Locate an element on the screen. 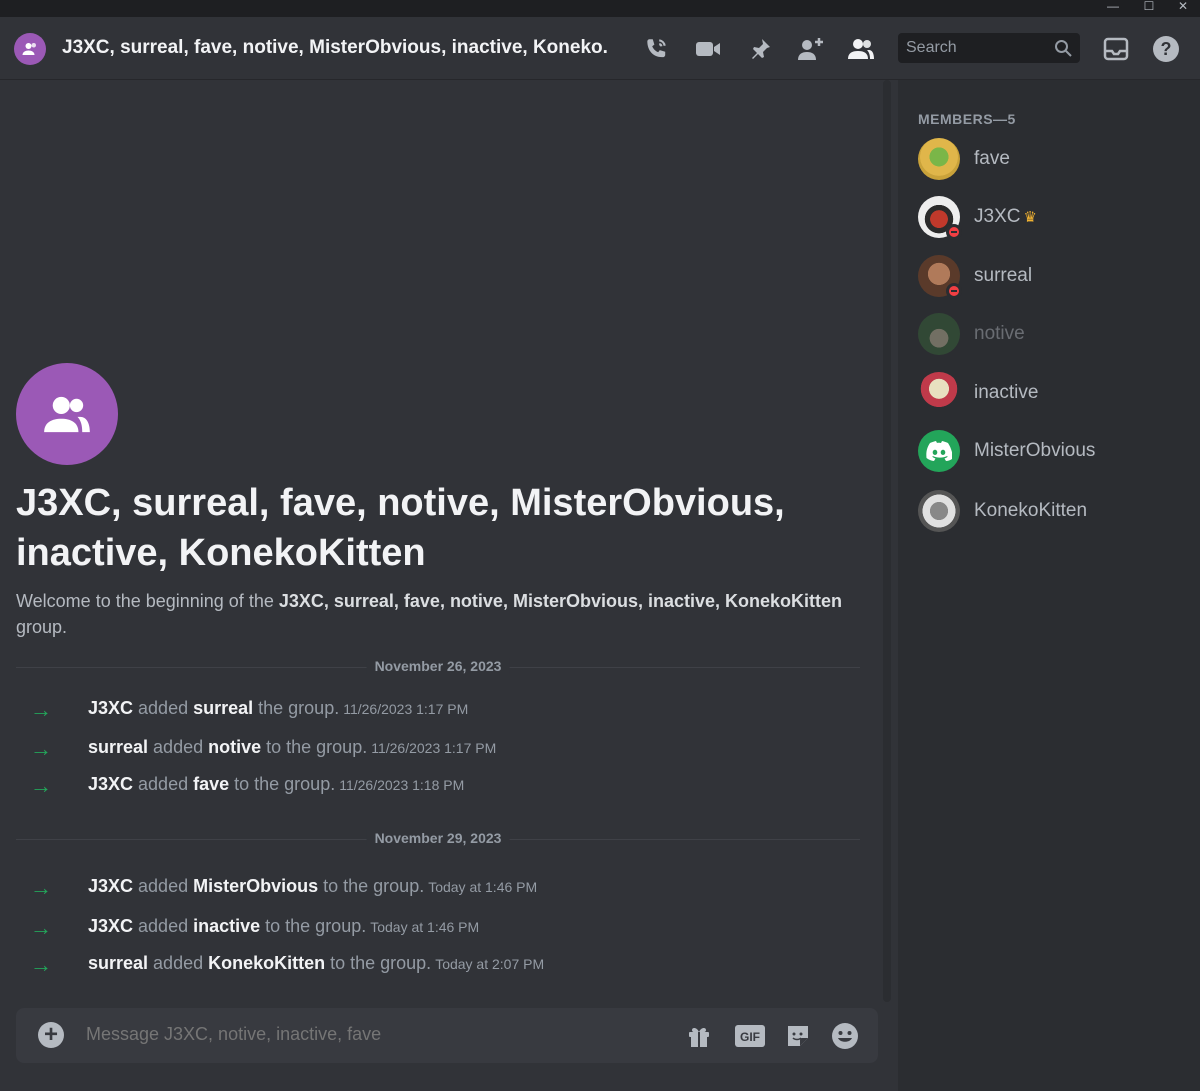 This screenshot has width=1200, height=1091. date-divider-label: November 26, 2023 is located at coordinates (438, 666).